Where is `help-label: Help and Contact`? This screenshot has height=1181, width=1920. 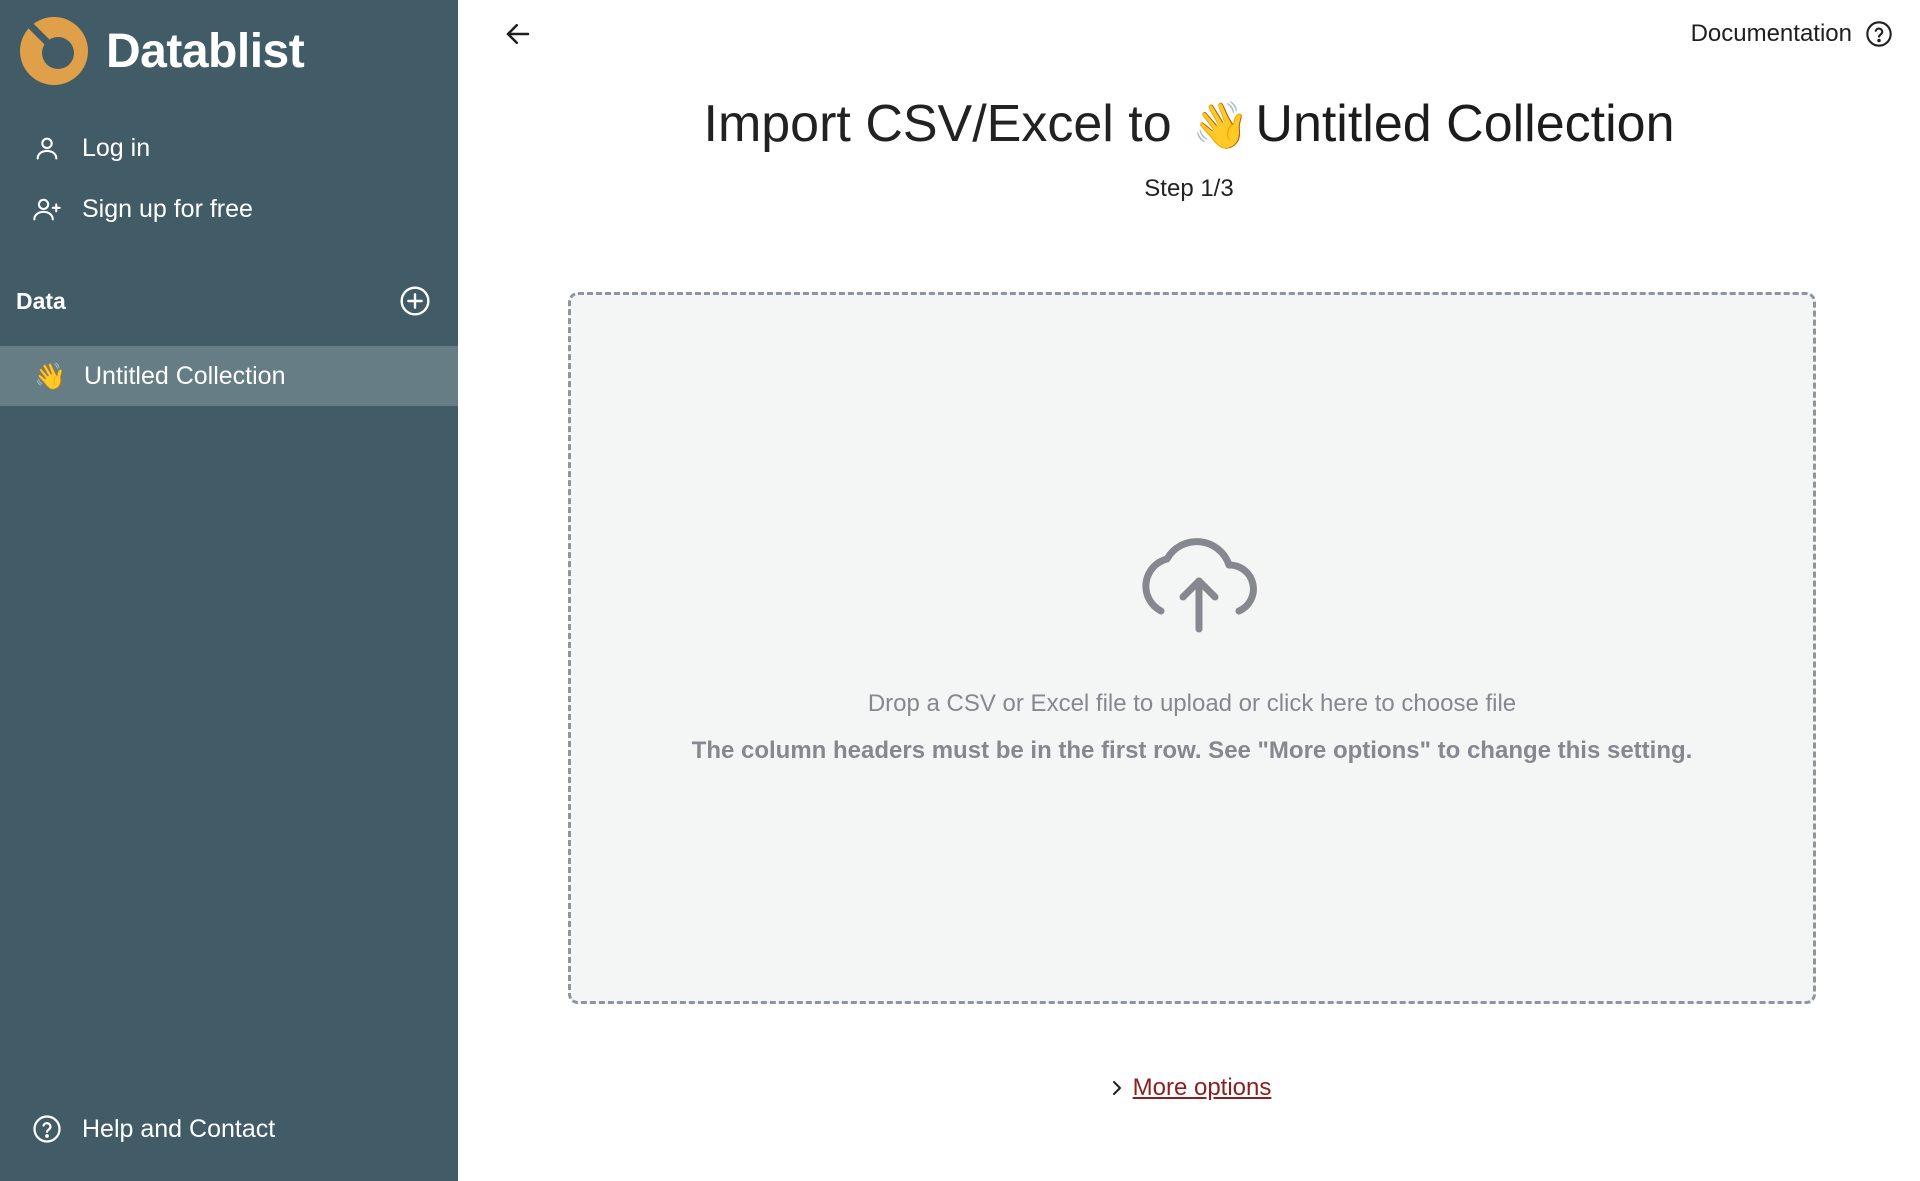 help-label: Help and Contact is located at coordinates (179, 1128).